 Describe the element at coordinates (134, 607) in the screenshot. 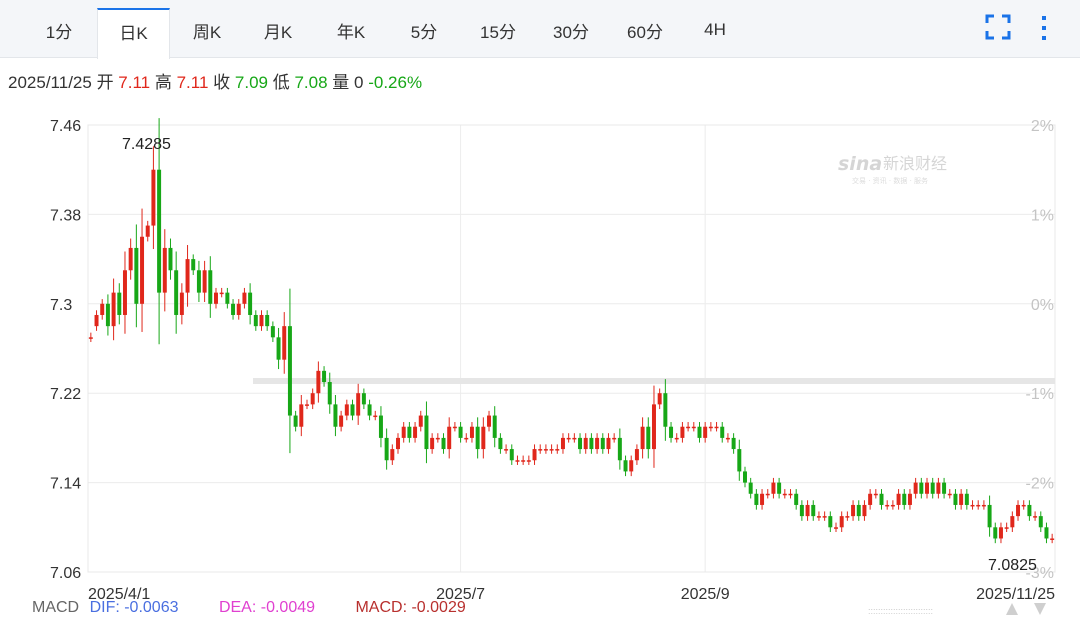

I see `dif-value: DIF: -0.0063` at that location.